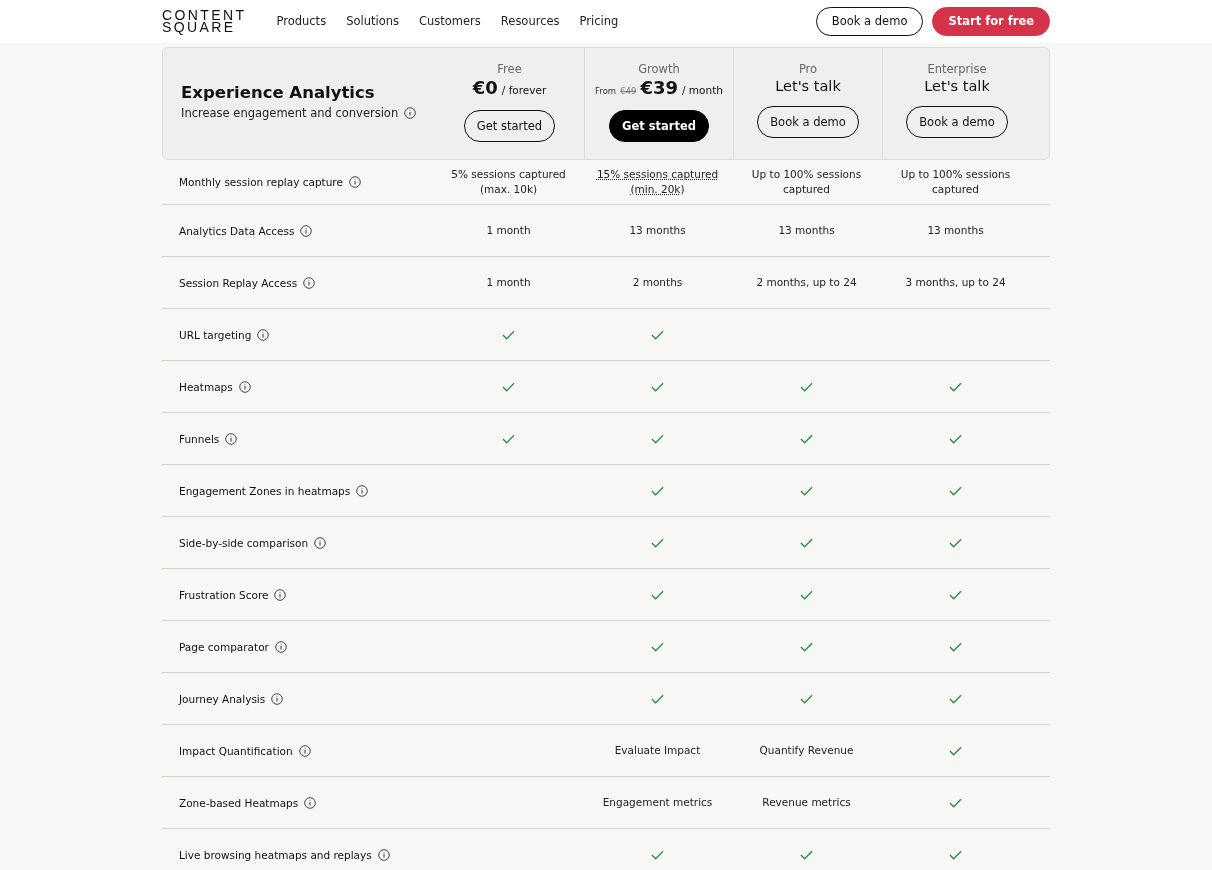 The image size is (1212, 870). What do you see at coordinates (236, 750) in the screenshot?
I see `feature-label: Impact Quantification` at bounding box center [236, 750].